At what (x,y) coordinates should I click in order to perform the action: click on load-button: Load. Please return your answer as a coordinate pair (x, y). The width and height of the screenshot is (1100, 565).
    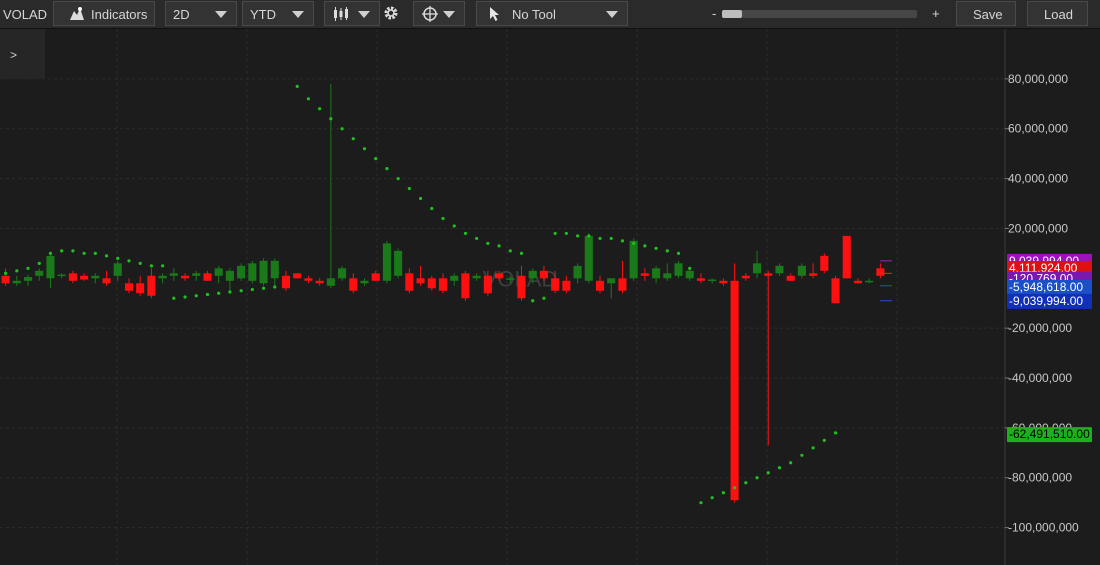
    Looking at the image, I should click on (1057, 13).